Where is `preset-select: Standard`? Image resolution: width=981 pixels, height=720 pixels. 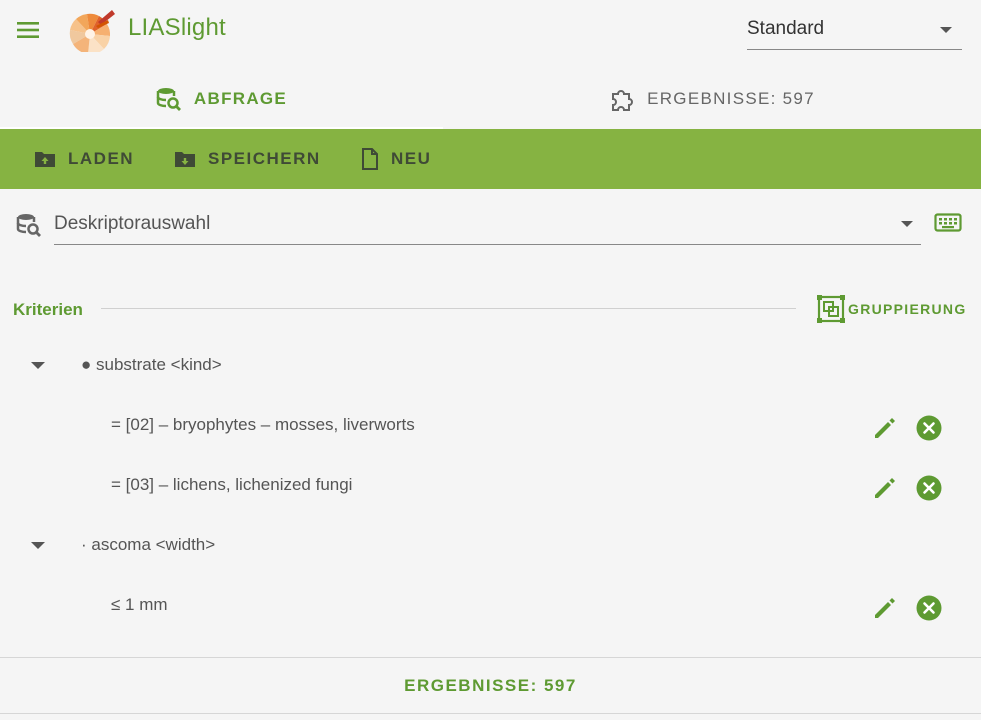 preset-select: Standard is located at coordinates (854, 31).